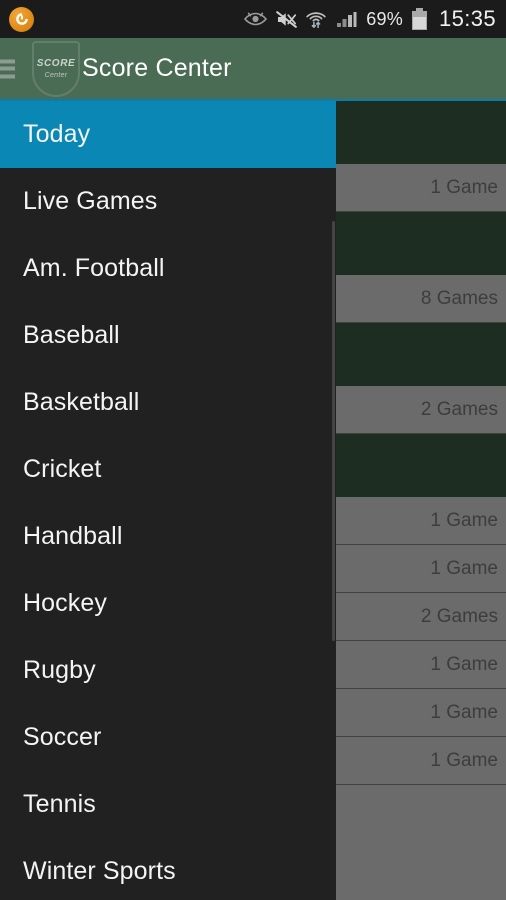 This screenshot has width=506, height=900. Describe the element at coordinates (253, 69) in the screenshot. I see `app-bar: SCORE Center Score Center` at that location.